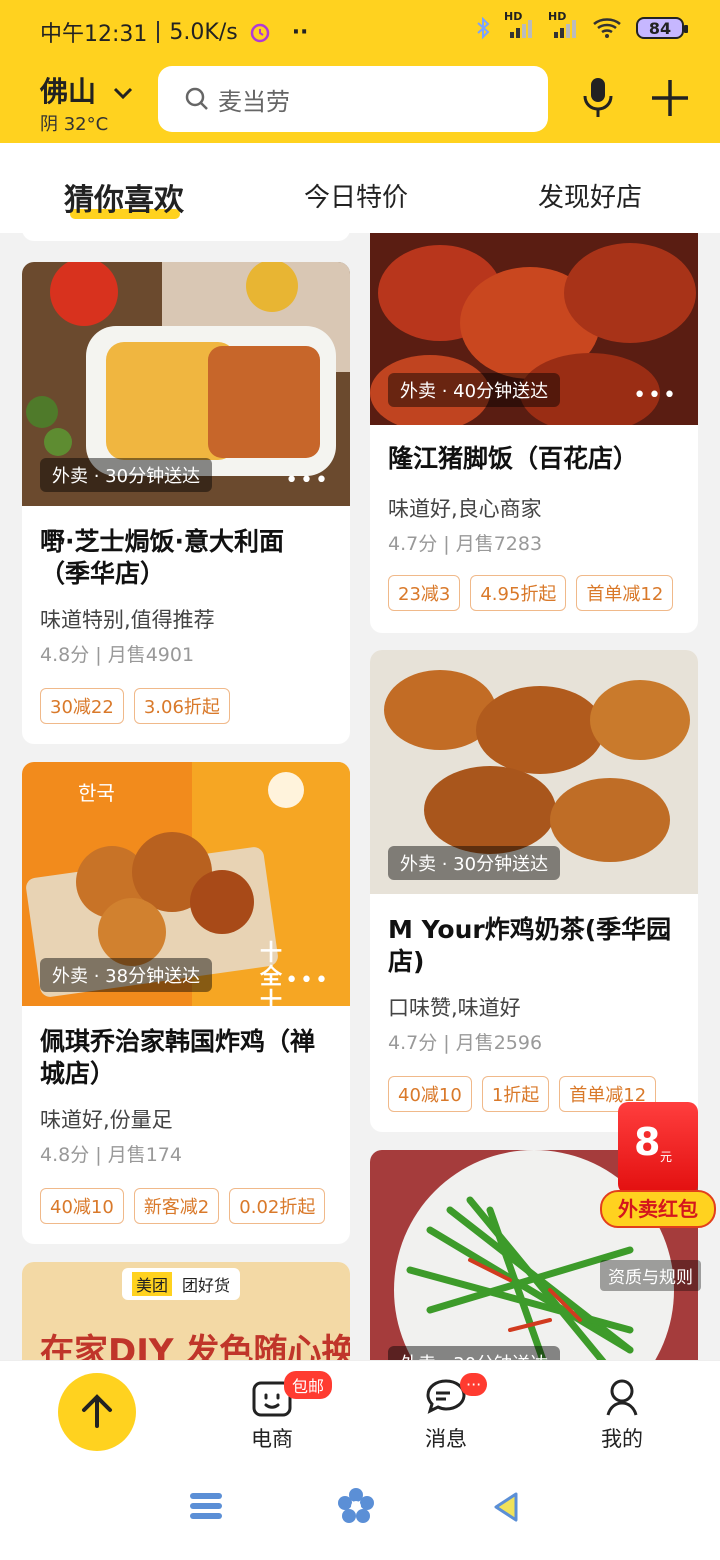 This screenshot has width=720, height=1560. What do you see at coordinates (515, 1094) in the screenshot?
I see `promo-tag: 1折起` at bounding box center [515, 1094].